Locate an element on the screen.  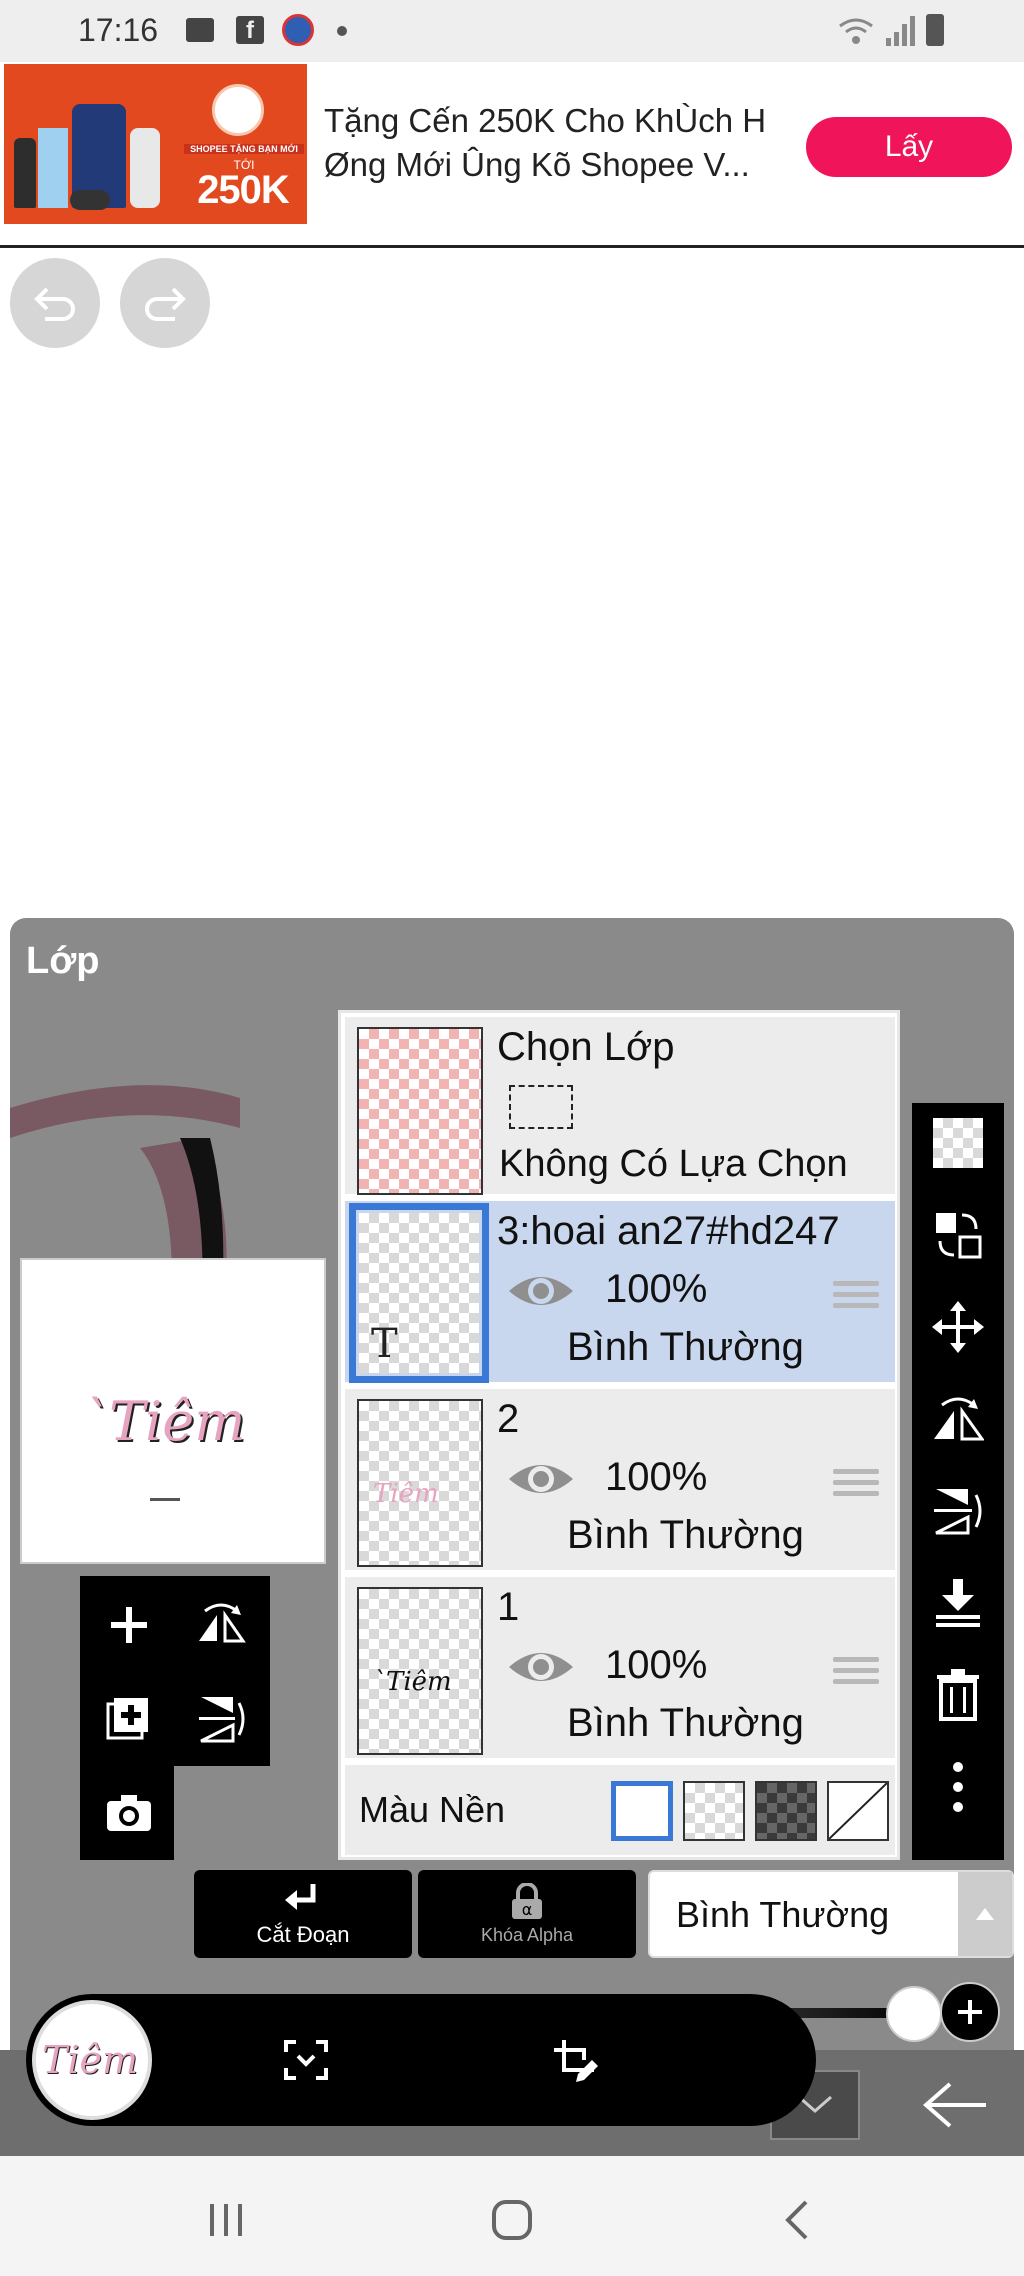
selection-layer-thumbnail is located at coordinates (420, 1111).